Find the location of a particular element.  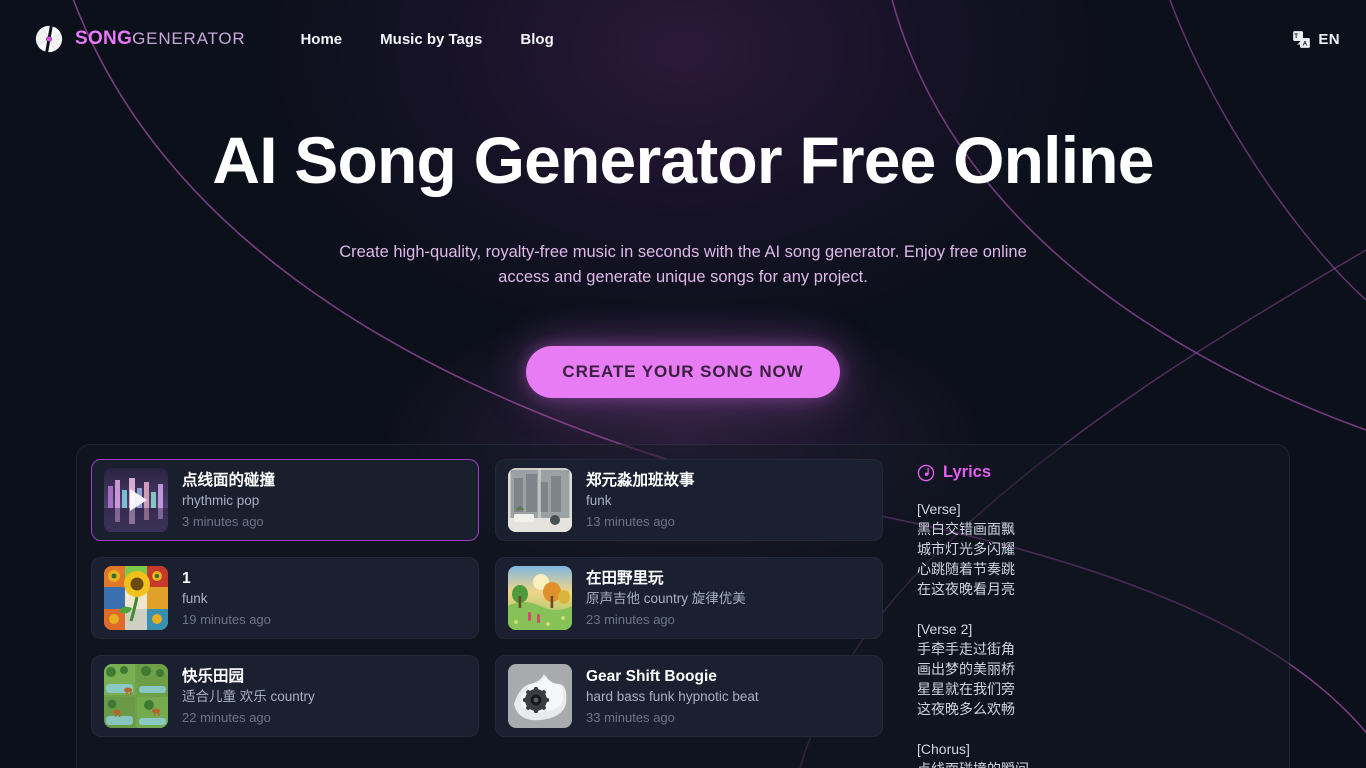

nav-item-blog: Blog is located at coordinates (536, 39).